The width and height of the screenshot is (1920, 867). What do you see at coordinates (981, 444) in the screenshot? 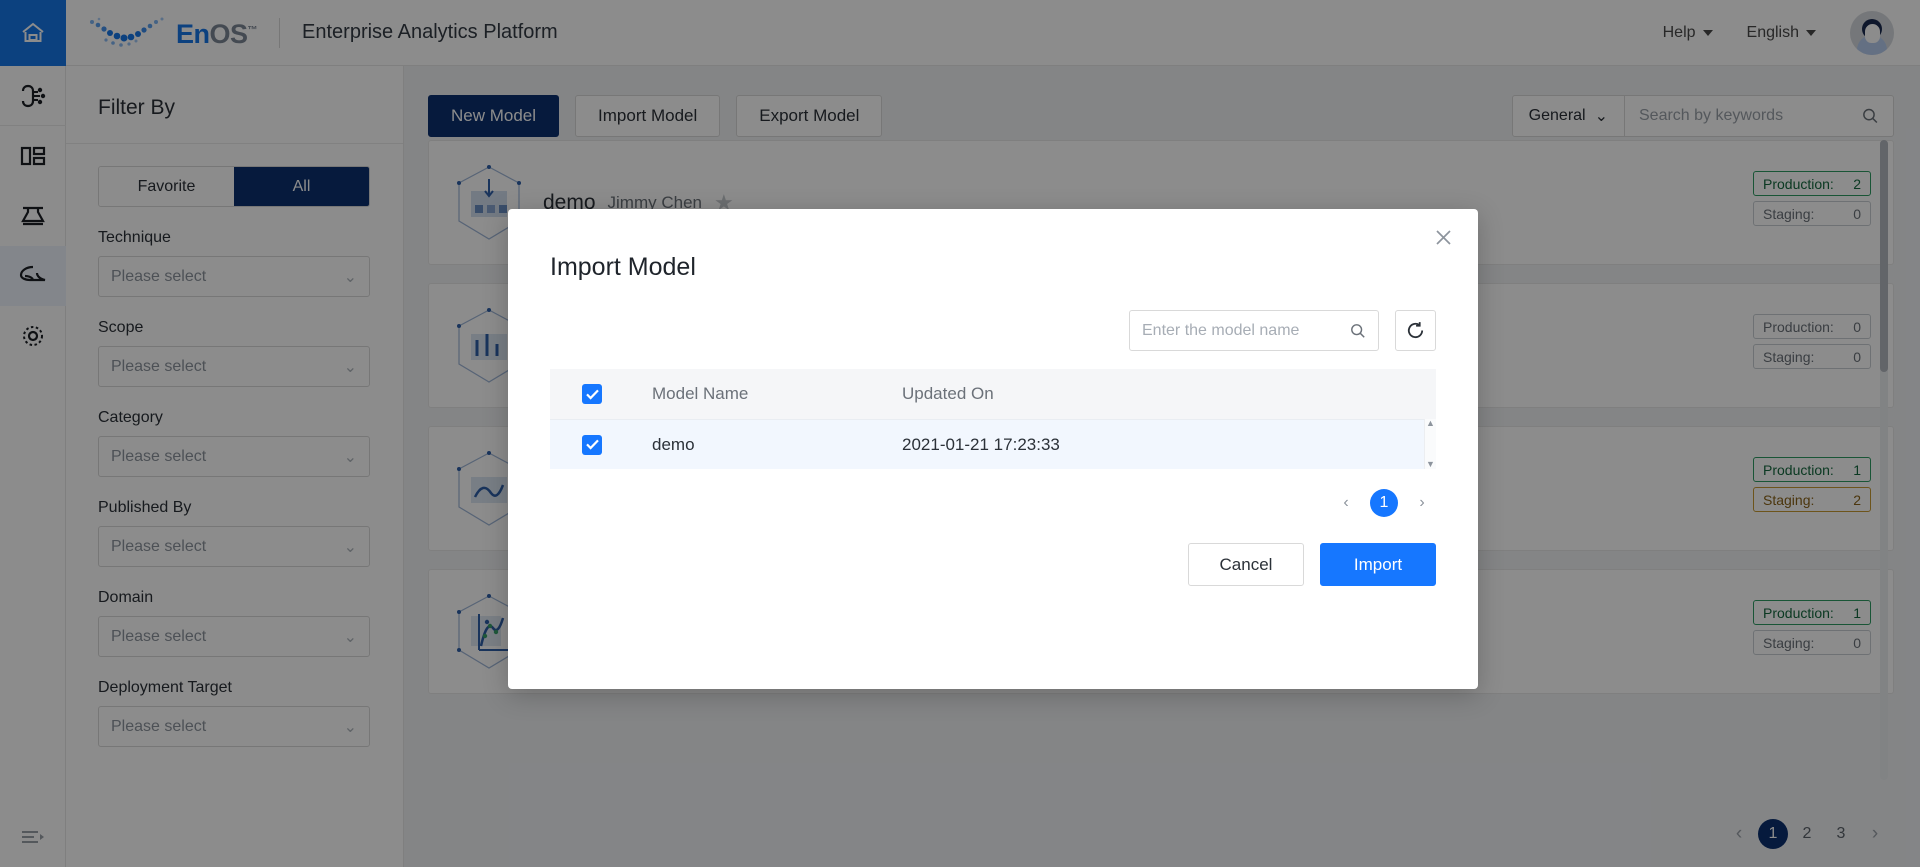
I see `cell-updated-on: 2021-01-21 17:23:33` at bounding box center [981, 444].